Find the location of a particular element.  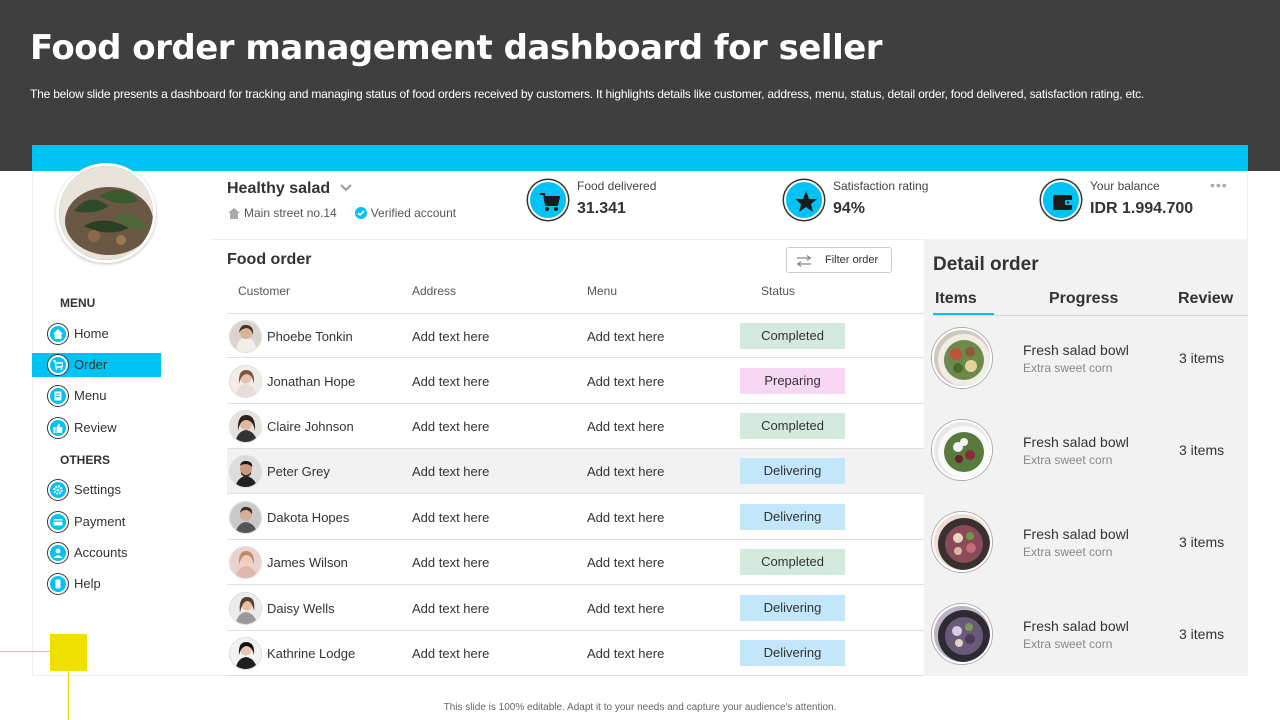

tab-progress: Progress is located at coordinates (1083, 299).